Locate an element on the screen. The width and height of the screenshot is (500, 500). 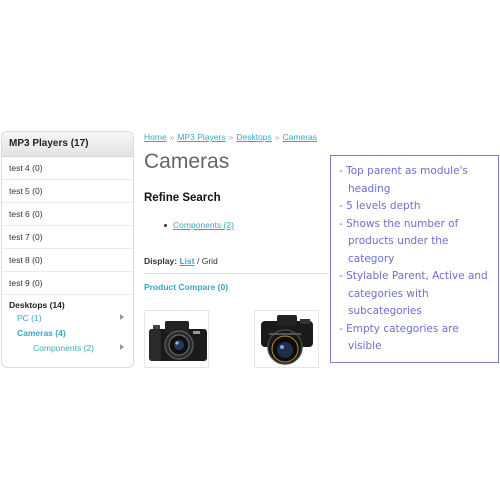
tree-item-cameras: Cameras (4) is located at coordinates (71, 335).